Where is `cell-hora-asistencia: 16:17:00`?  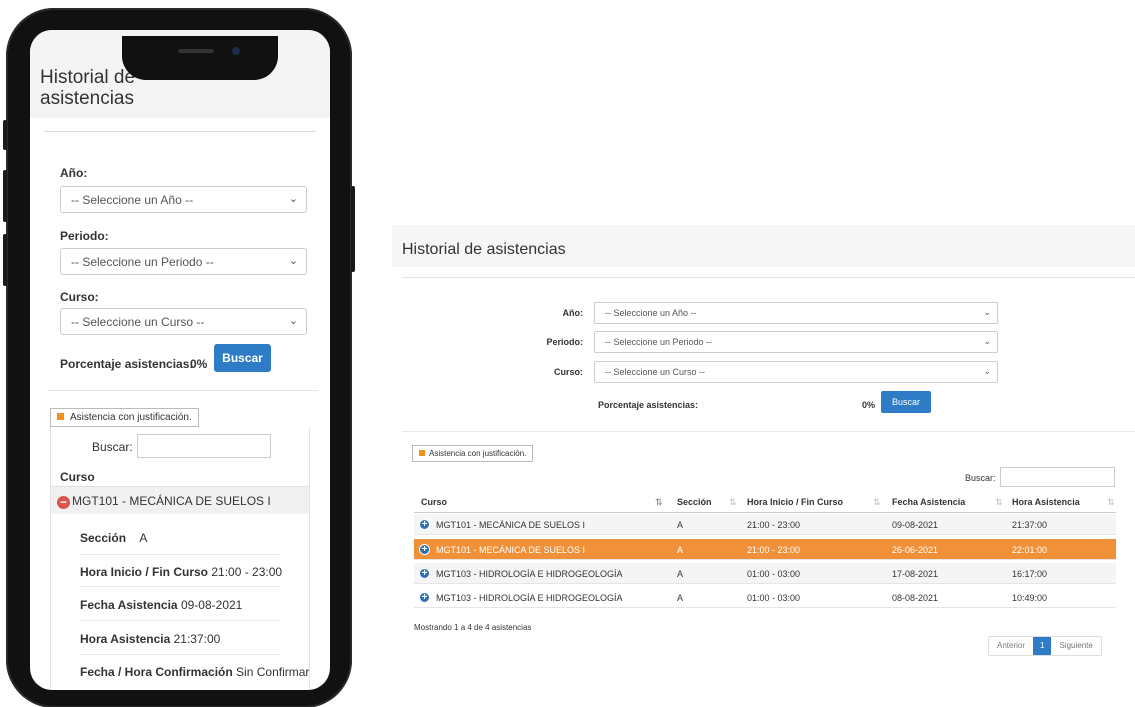 cell-hora-asistencia: 16:17:00 is located at coordinates (1030, 574).